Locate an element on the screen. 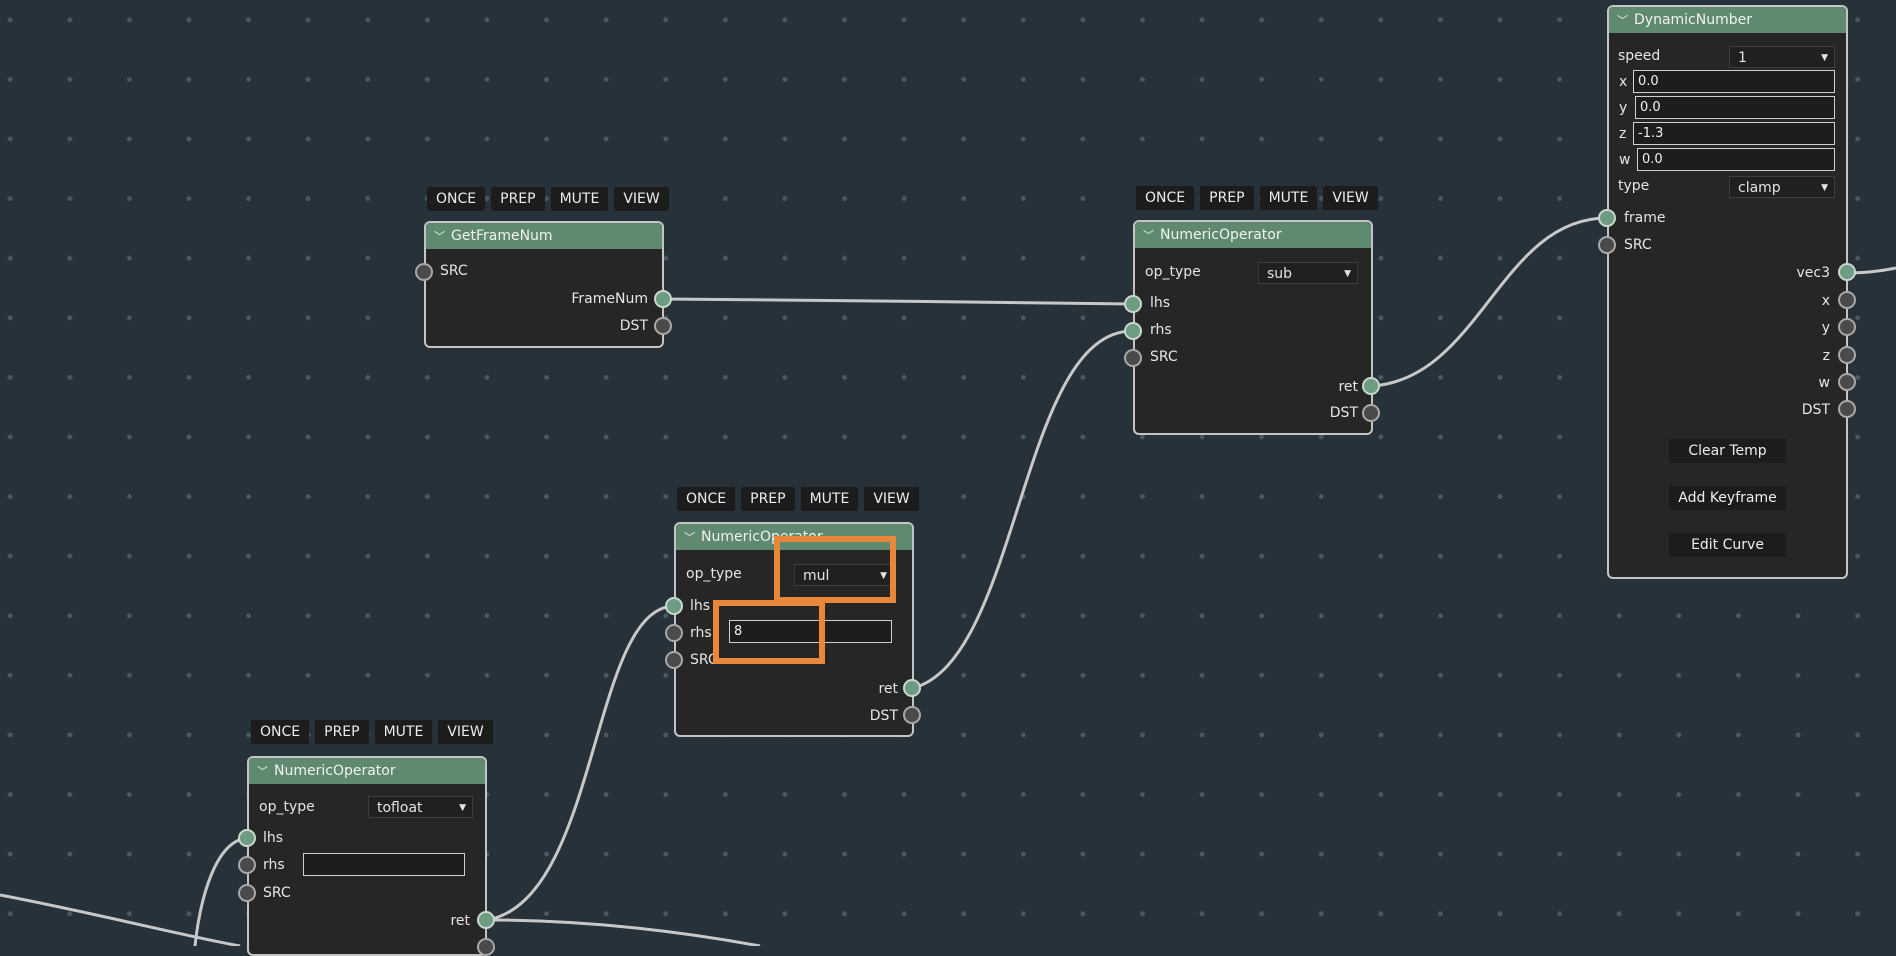  speed-label: speed is located at coordinates (1639, 56).